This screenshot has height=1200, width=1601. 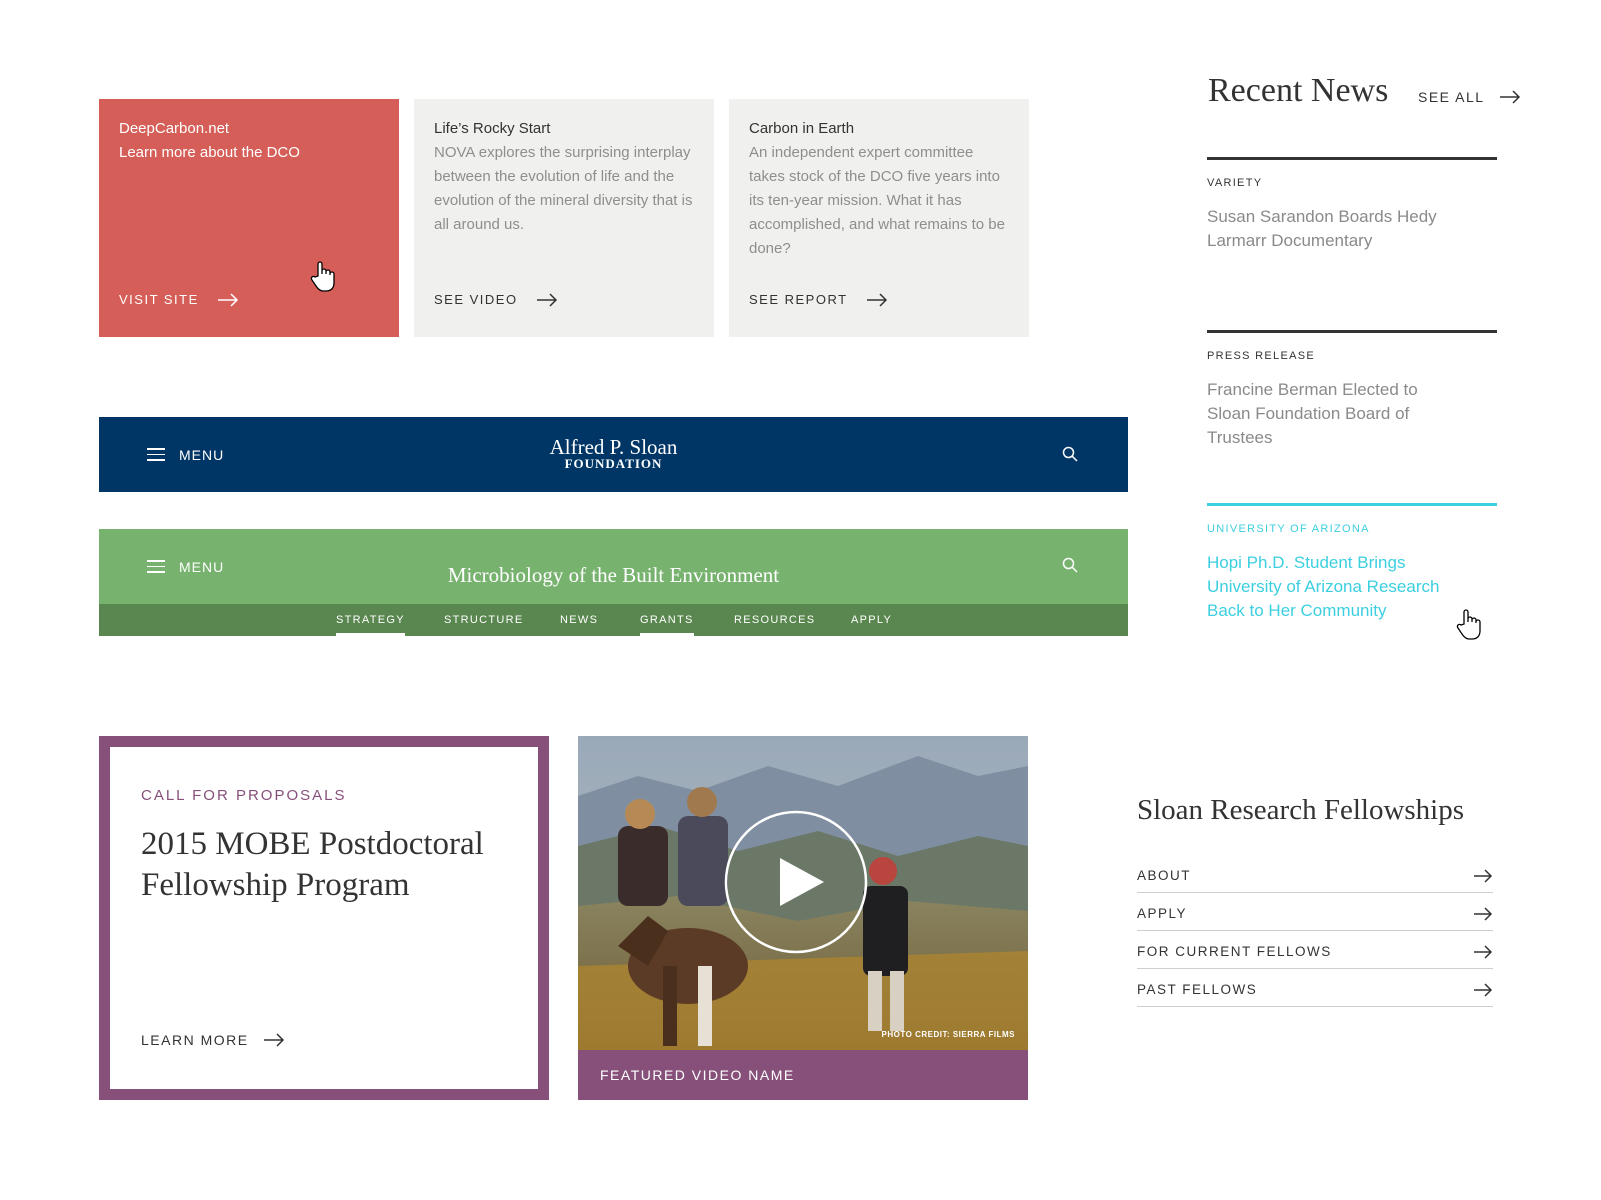 I want to click on subnav-item-structure: STRUCTURE, so click(x=484, y=620).